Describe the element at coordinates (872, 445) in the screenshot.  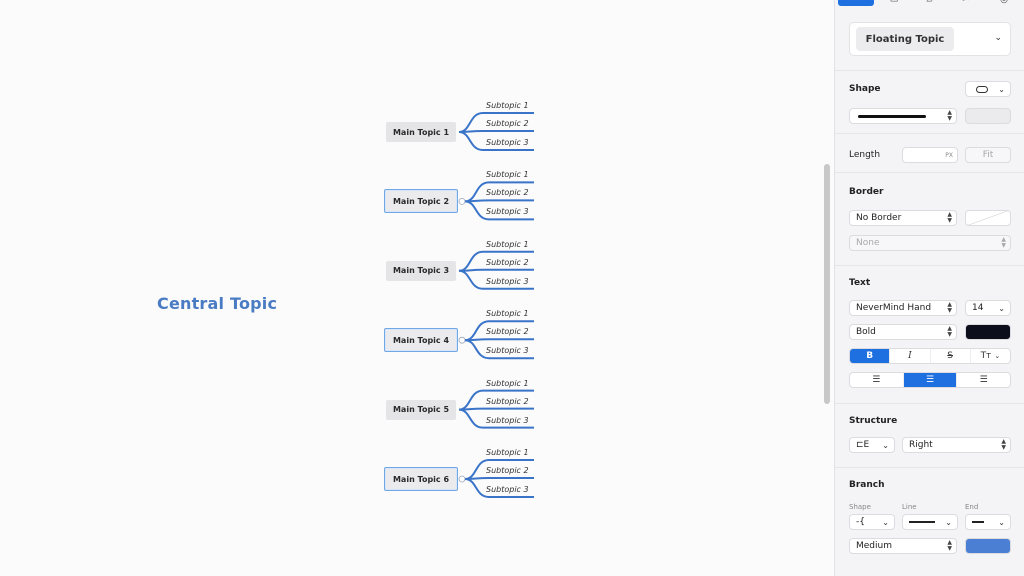
I see `structure-type-select: ⊏Ε ⌄` at that location.